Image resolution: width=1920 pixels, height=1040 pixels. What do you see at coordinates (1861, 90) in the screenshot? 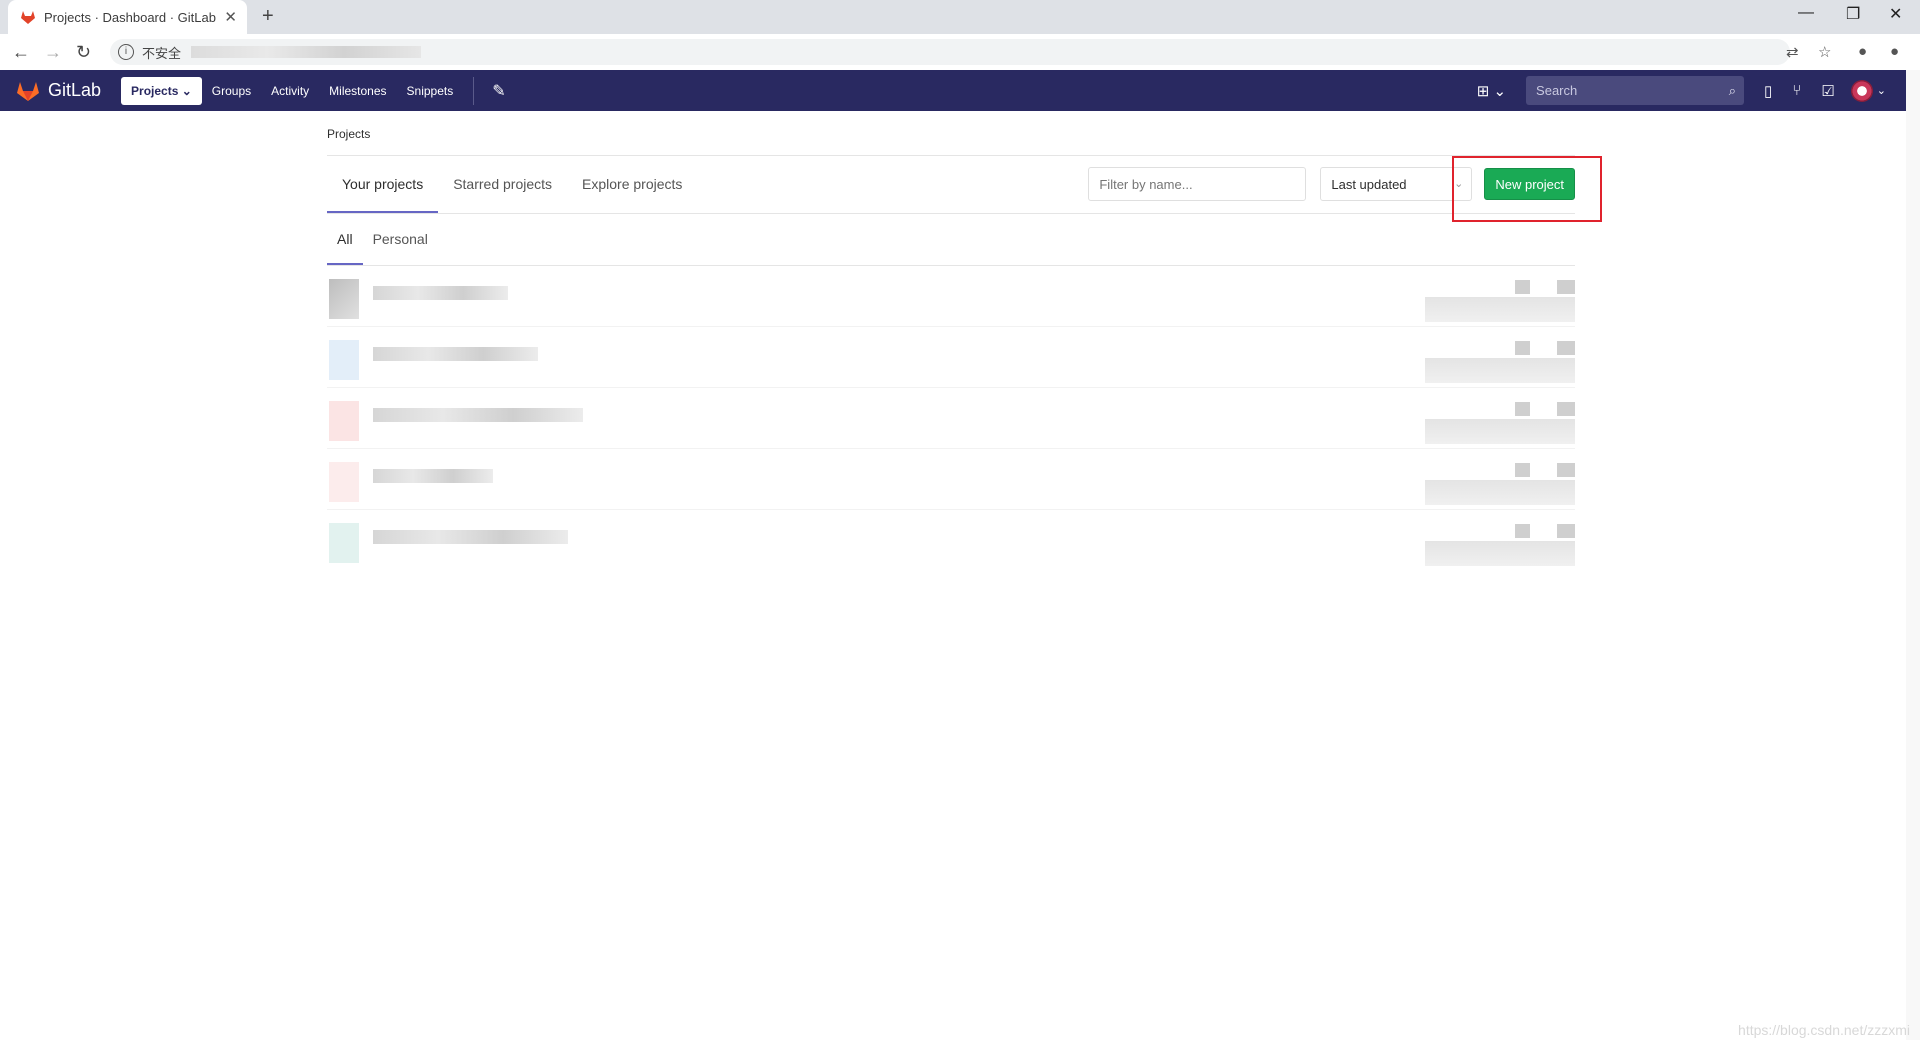
I see `user-avatar` at bounding box center [1861, 90].